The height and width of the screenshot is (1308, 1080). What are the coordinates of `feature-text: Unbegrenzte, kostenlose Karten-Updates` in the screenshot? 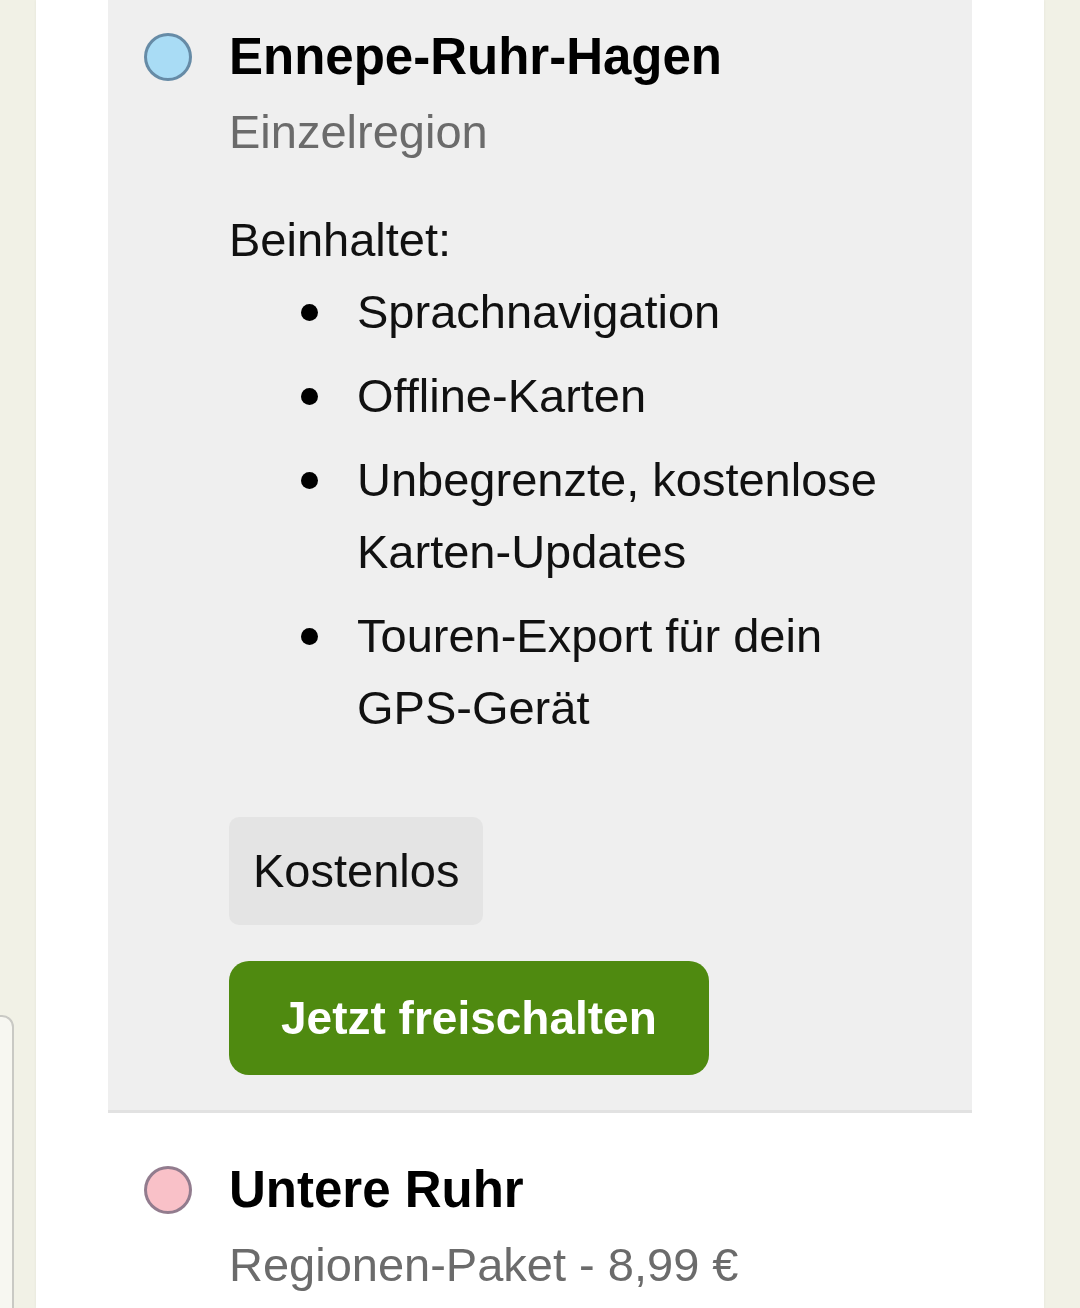 It's located at (617, 516).